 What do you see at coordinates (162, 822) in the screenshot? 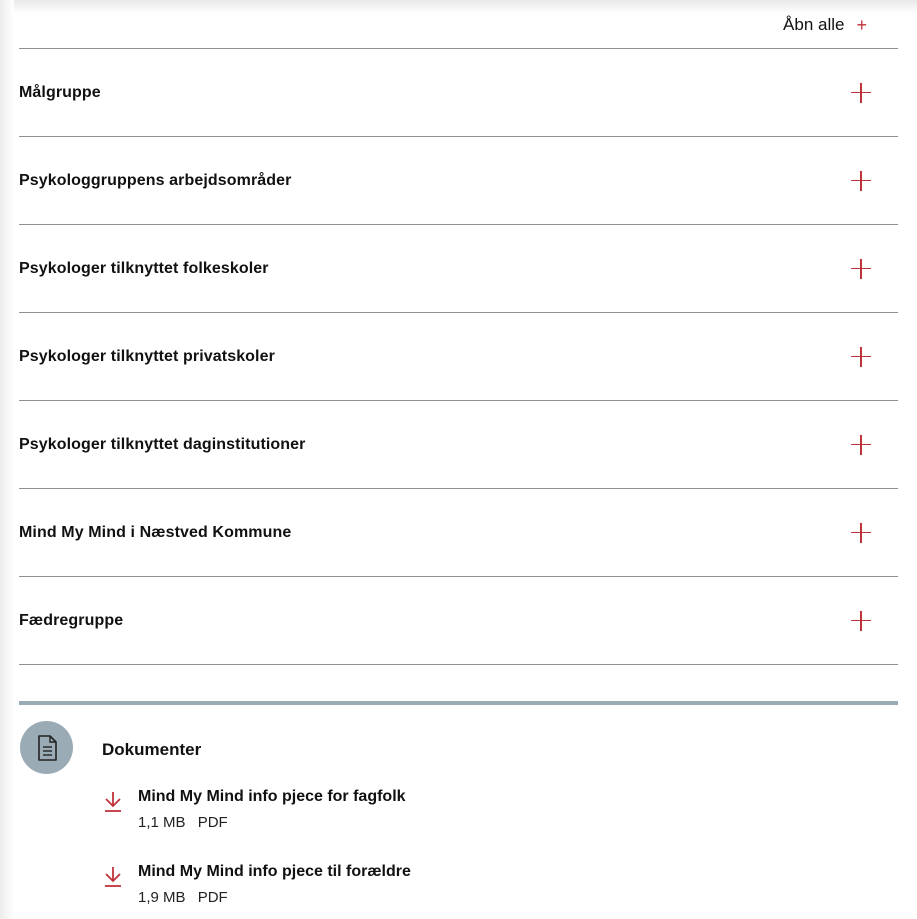
I see `document-size: 1,1 MB` at bounding box center [162, 822].